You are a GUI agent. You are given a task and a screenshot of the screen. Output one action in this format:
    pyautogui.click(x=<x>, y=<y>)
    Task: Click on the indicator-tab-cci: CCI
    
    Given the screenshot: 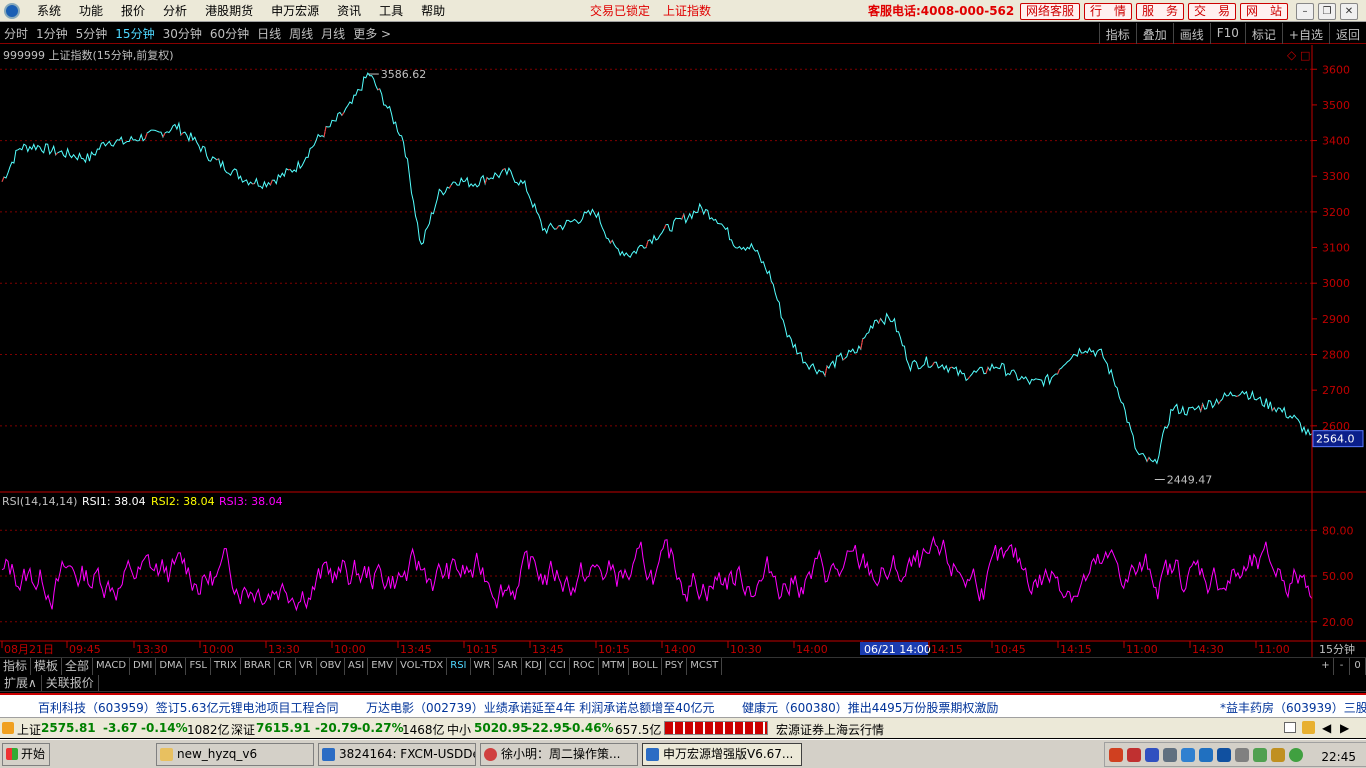 What is the action you would take?
    pyautogui.click(x=558, y=666)
    